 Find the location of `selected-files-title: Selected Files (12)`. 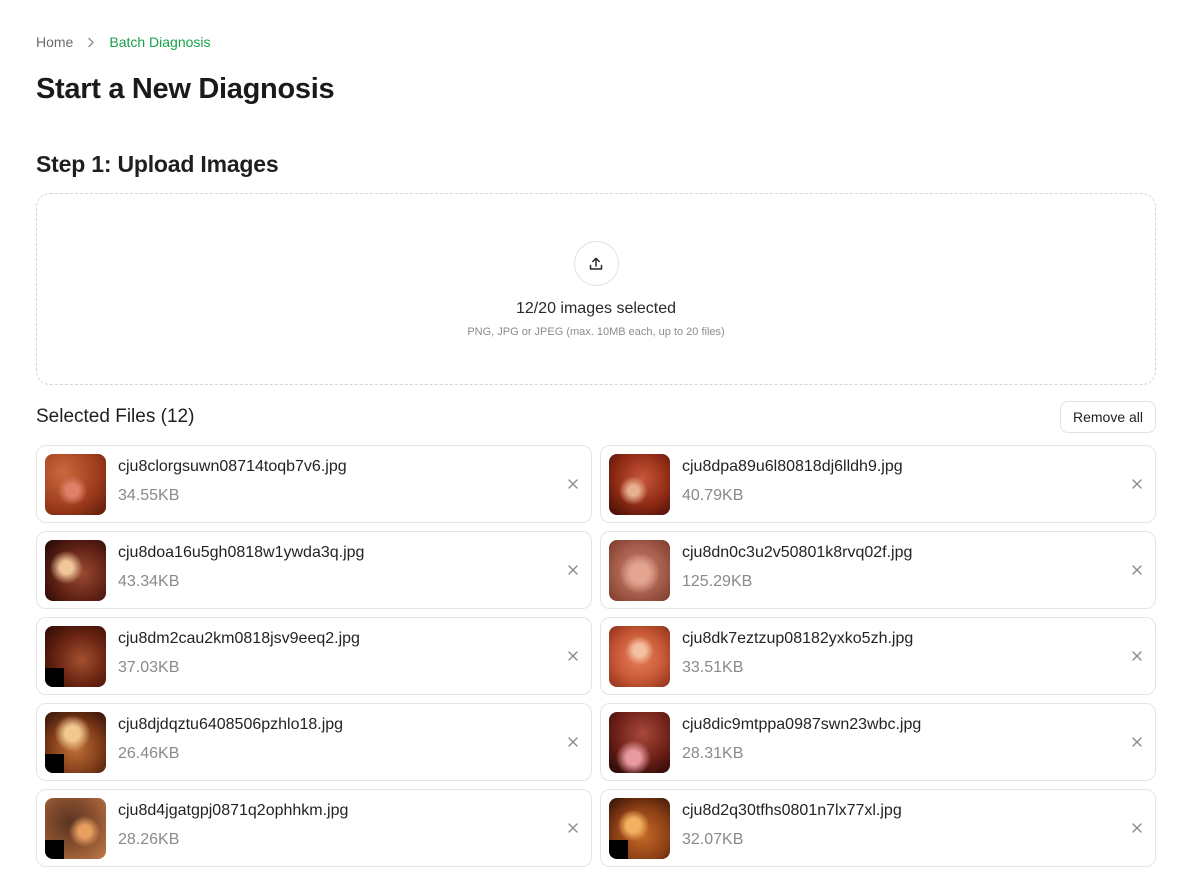

selected-files-title: Selected Files (12) is located at coordinates (115, 416).